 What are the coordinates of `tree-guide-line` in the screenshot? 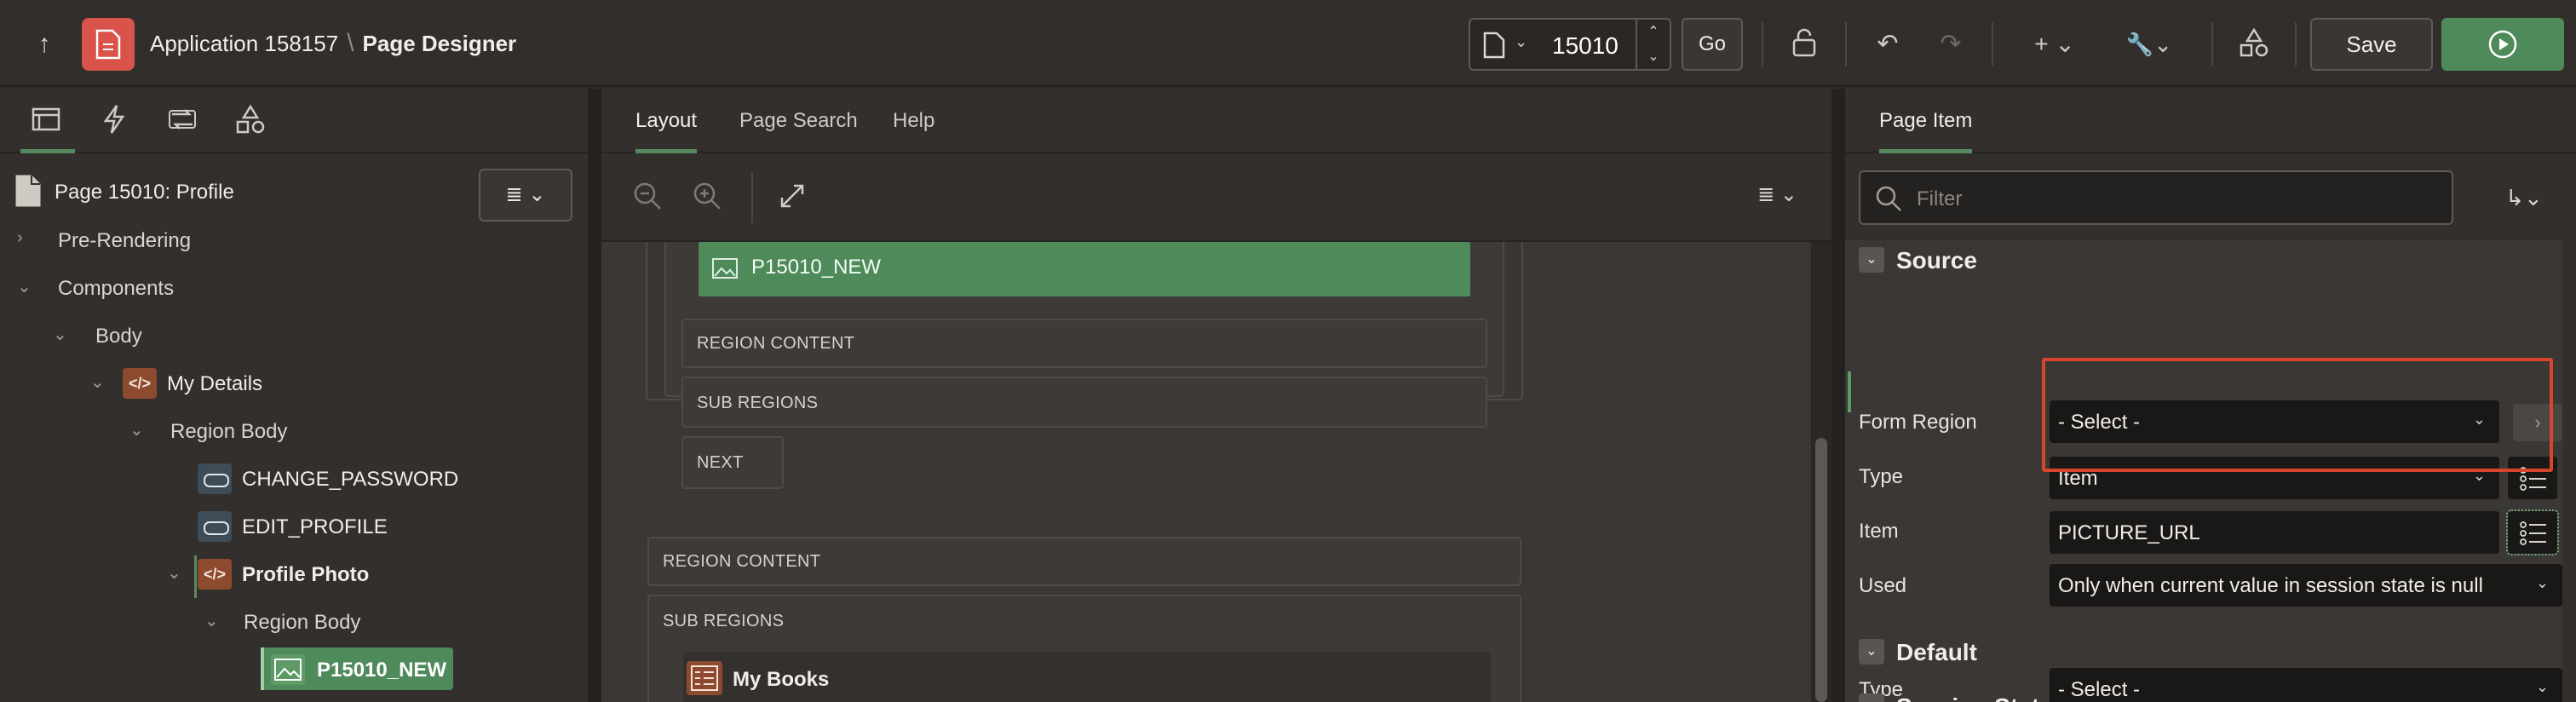 It's located at (196, 576).